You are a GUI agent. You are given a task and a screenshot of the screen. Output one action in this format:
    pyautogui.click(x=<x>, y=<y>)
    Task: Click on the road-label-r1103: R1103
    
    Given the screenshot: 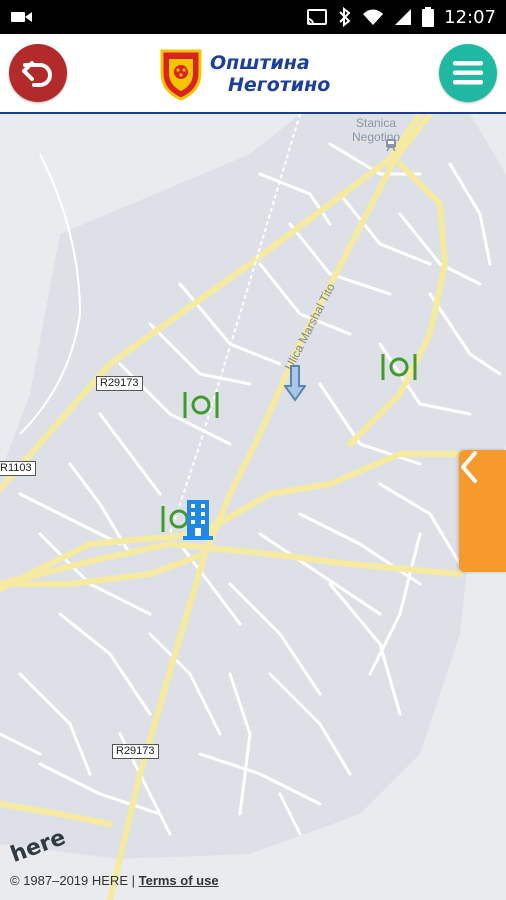 What is the action you would take?
    pyautogui.click(x=18, y=468)
    